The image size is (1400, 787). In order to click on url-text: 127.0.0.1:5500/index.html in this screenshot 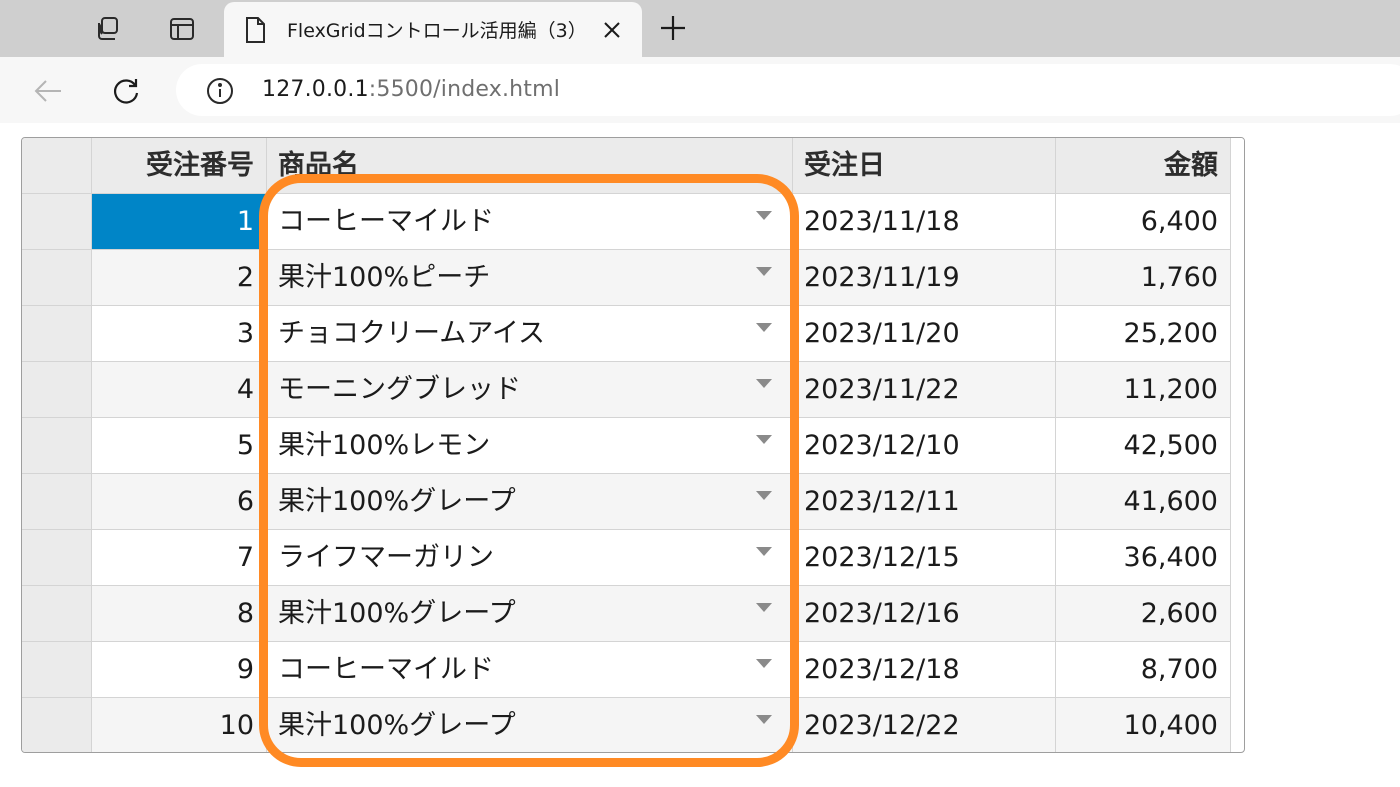, I will do `click(411, 89)`.